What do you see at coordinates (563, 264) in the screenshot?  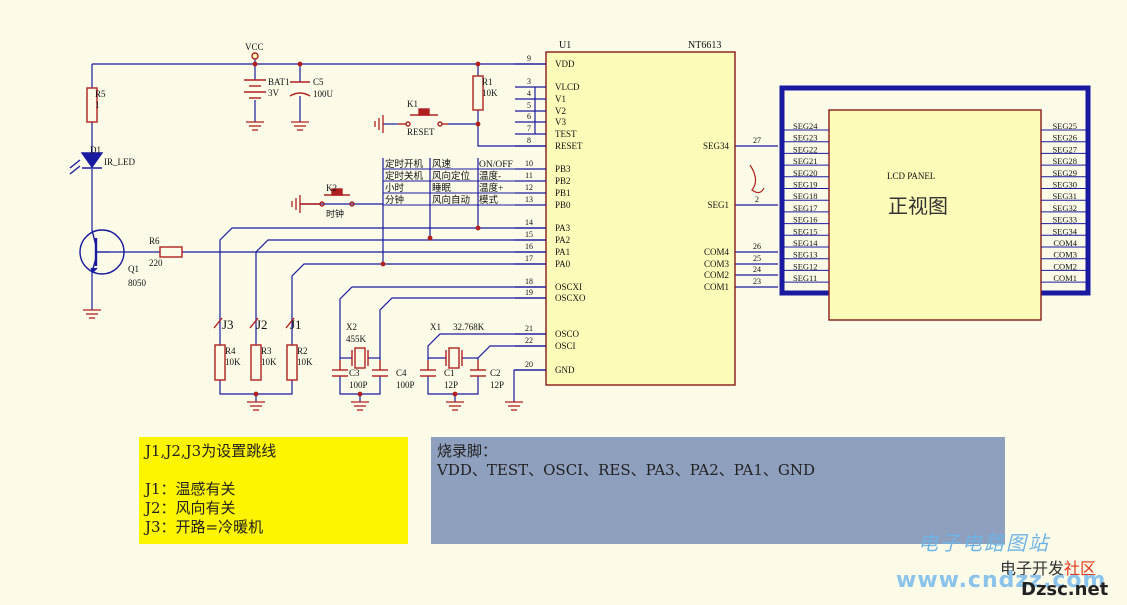 I see `ic-pin-name: PA0` at bounding box center [563, 264].